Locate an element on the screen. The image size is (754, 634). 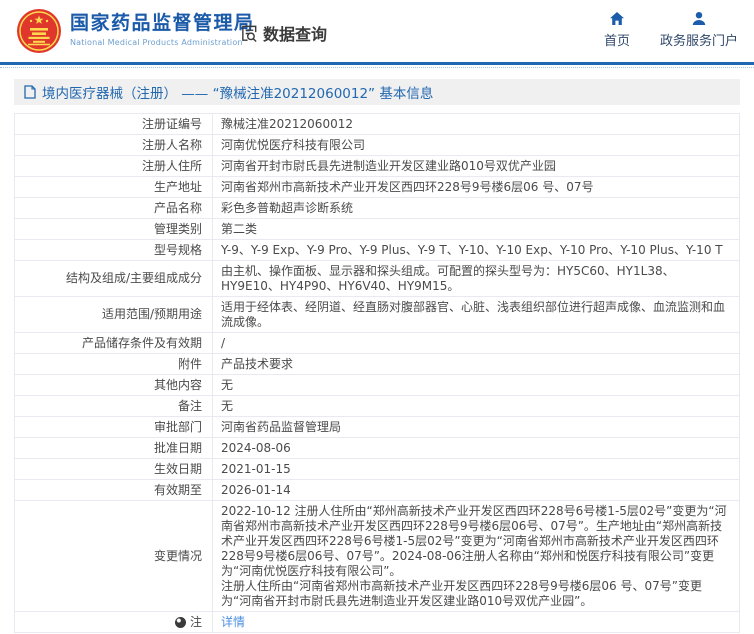
national-emblem-logo is located at coordinates (39, 31).